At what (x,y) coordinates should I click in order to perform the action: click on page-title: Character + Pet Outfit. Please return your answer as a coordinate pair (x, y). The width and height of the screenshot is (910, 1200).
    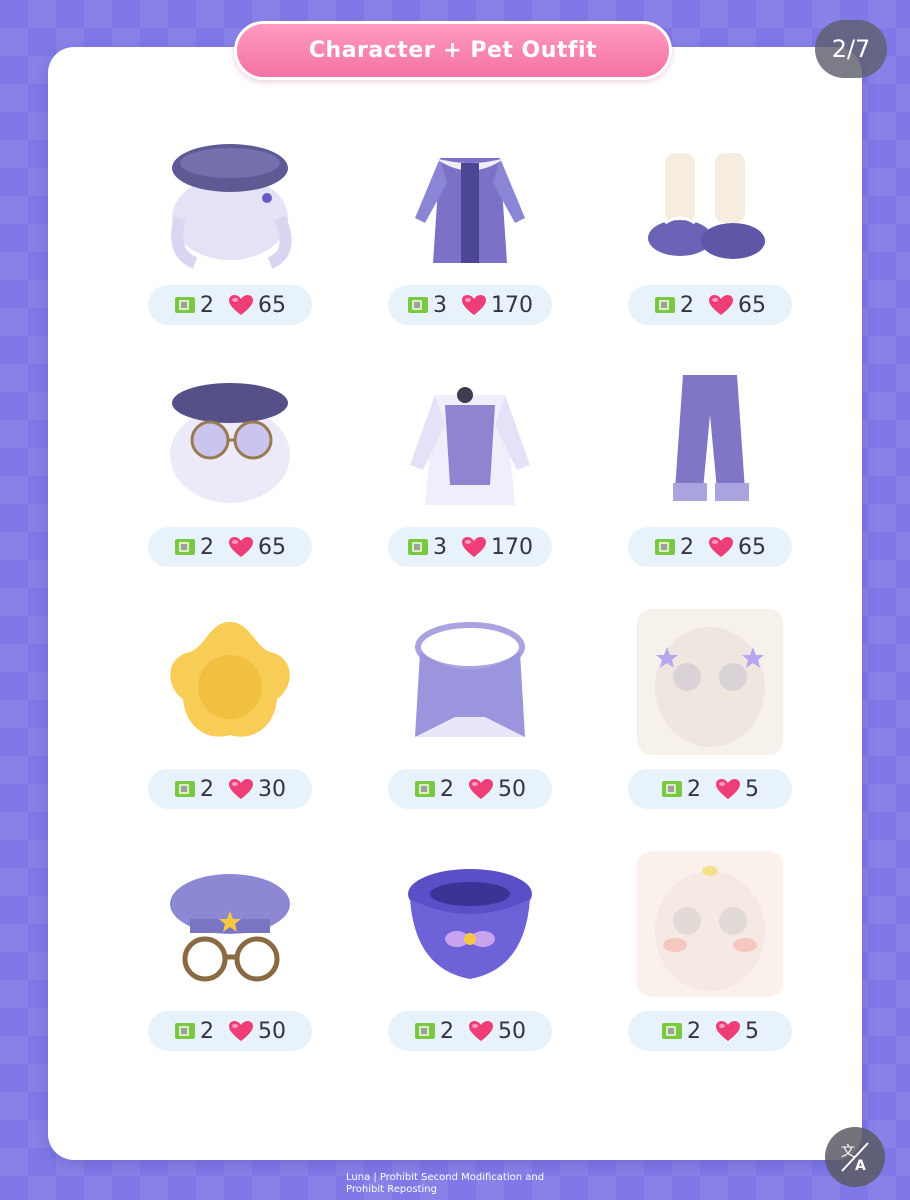
    Looking at the image, I should click on (453, 50).